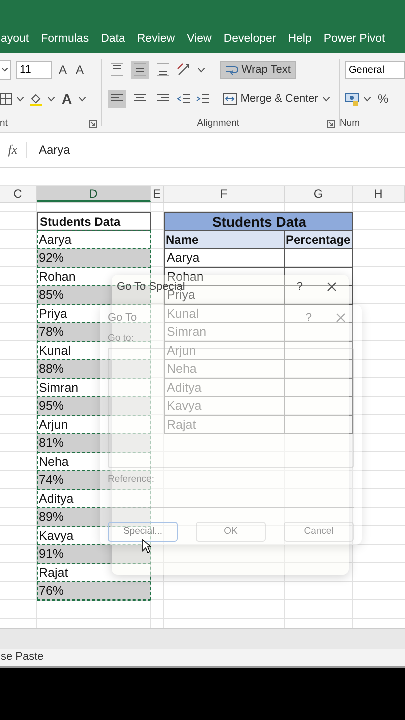 The image size is (405, 720). Describe the element at coordinates (224, 425) in the screenshot. I see `table-cell: Rajat` at that location.